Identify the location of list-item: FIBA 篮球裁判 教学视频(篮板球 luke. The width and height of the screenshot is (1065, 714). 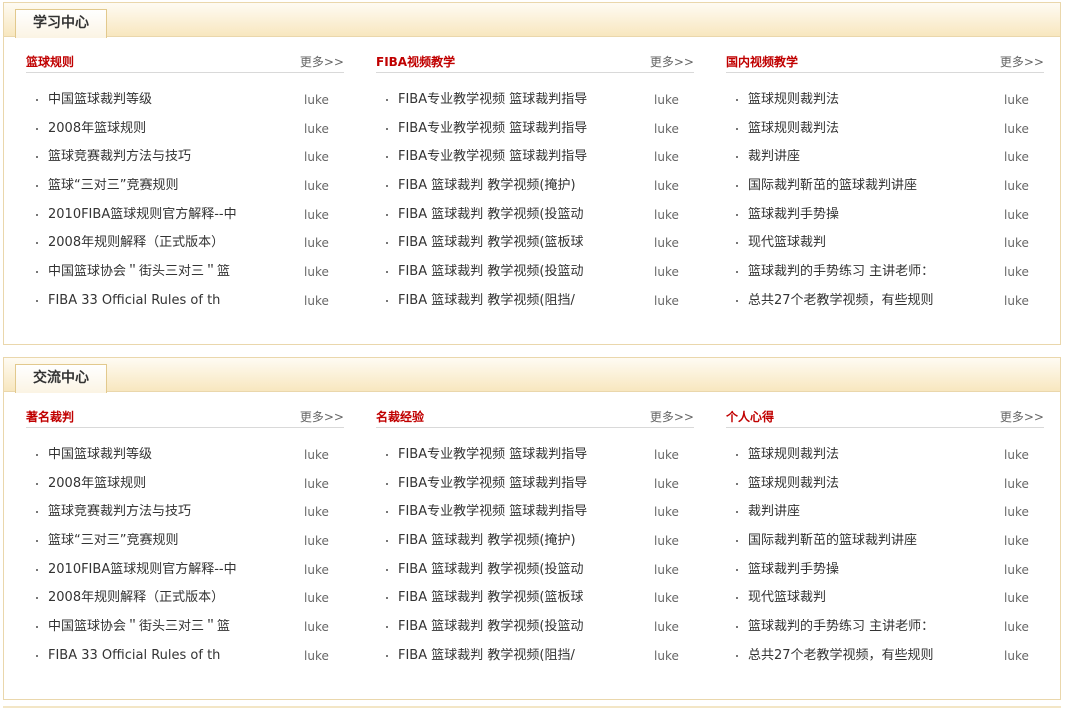
(535, 249).